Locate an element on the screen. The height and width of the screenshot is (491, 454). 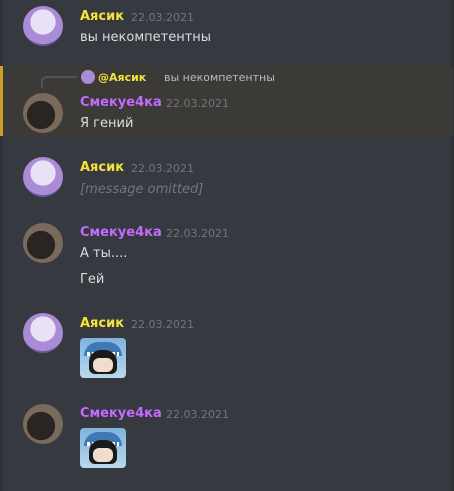
message-text: Гей is located at coordinates (92, 279).